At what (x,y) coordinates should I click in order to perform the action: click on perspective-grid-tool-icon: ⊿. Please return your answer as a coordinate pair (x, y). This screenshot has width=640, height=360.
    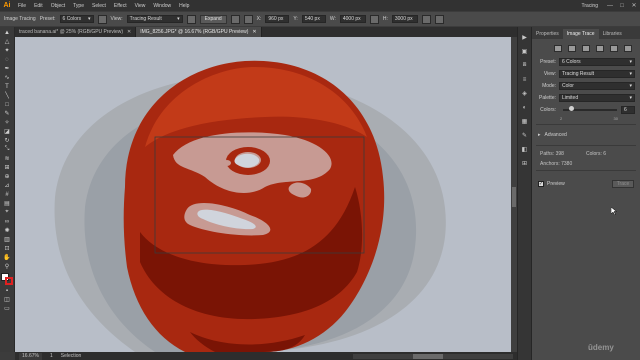
    Looking at the image, I should click on (7, 185).